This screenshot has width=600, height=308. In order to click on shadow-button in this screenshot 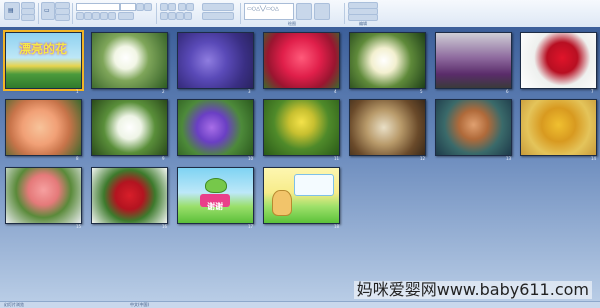, I will do `click(112, 16)`.